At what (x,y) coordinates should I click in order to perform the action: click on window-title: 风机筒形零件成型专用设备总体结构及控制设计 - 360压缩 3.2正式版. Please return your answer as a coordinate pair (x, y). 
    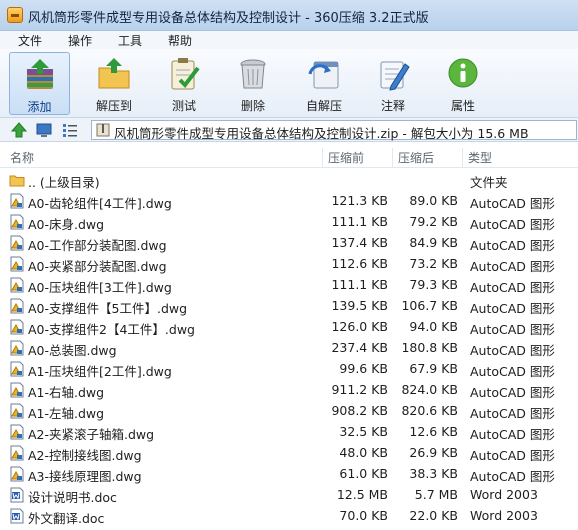
    Looking at the image, I should click on (228, 18).